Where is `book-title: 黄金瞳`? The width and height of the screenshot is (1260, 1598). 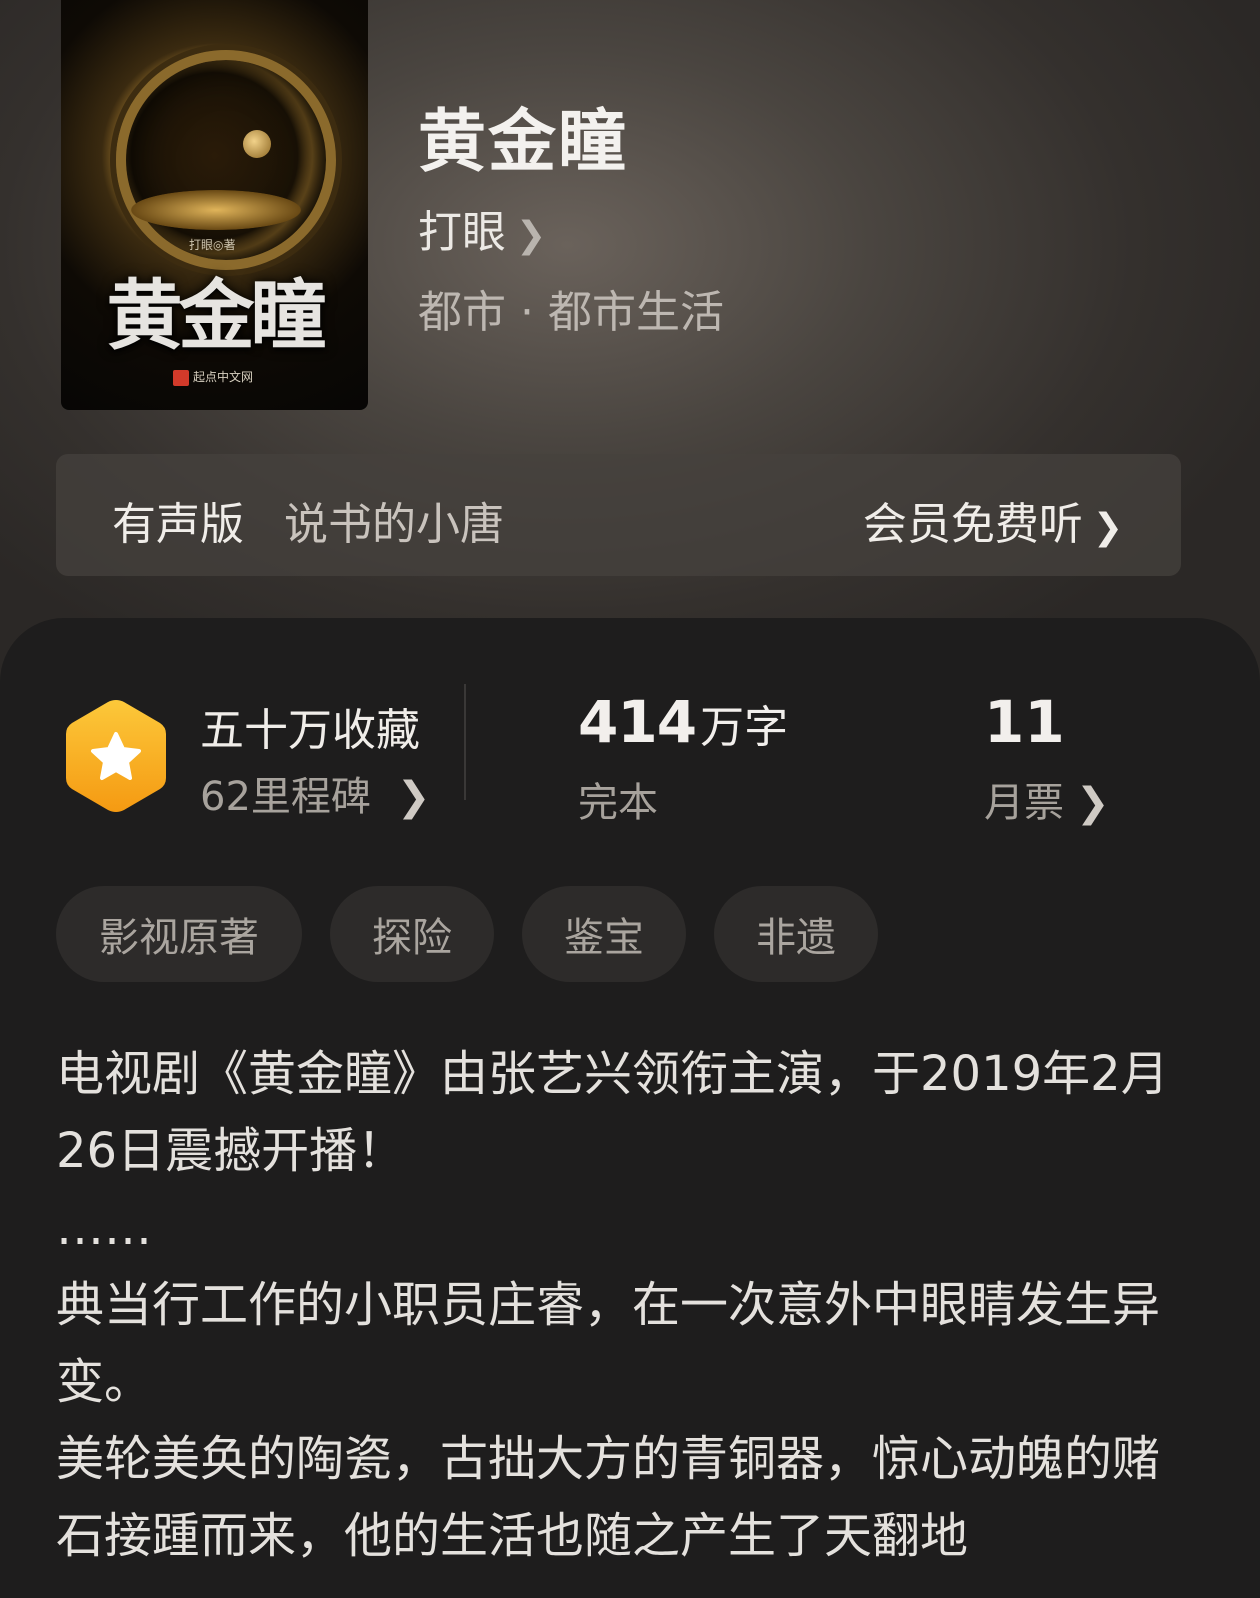 book-title: 黄金瞳 is located at coordinates (523, 142).